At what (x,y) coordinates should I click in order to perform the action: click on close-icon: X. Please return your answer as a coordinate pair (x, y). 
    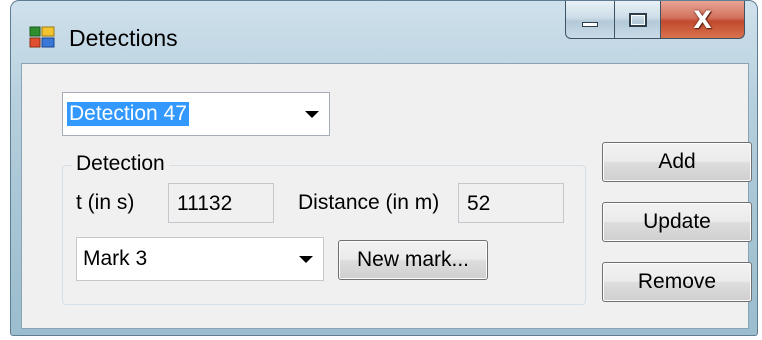
    Looking at the image, I should click on (702, 19).